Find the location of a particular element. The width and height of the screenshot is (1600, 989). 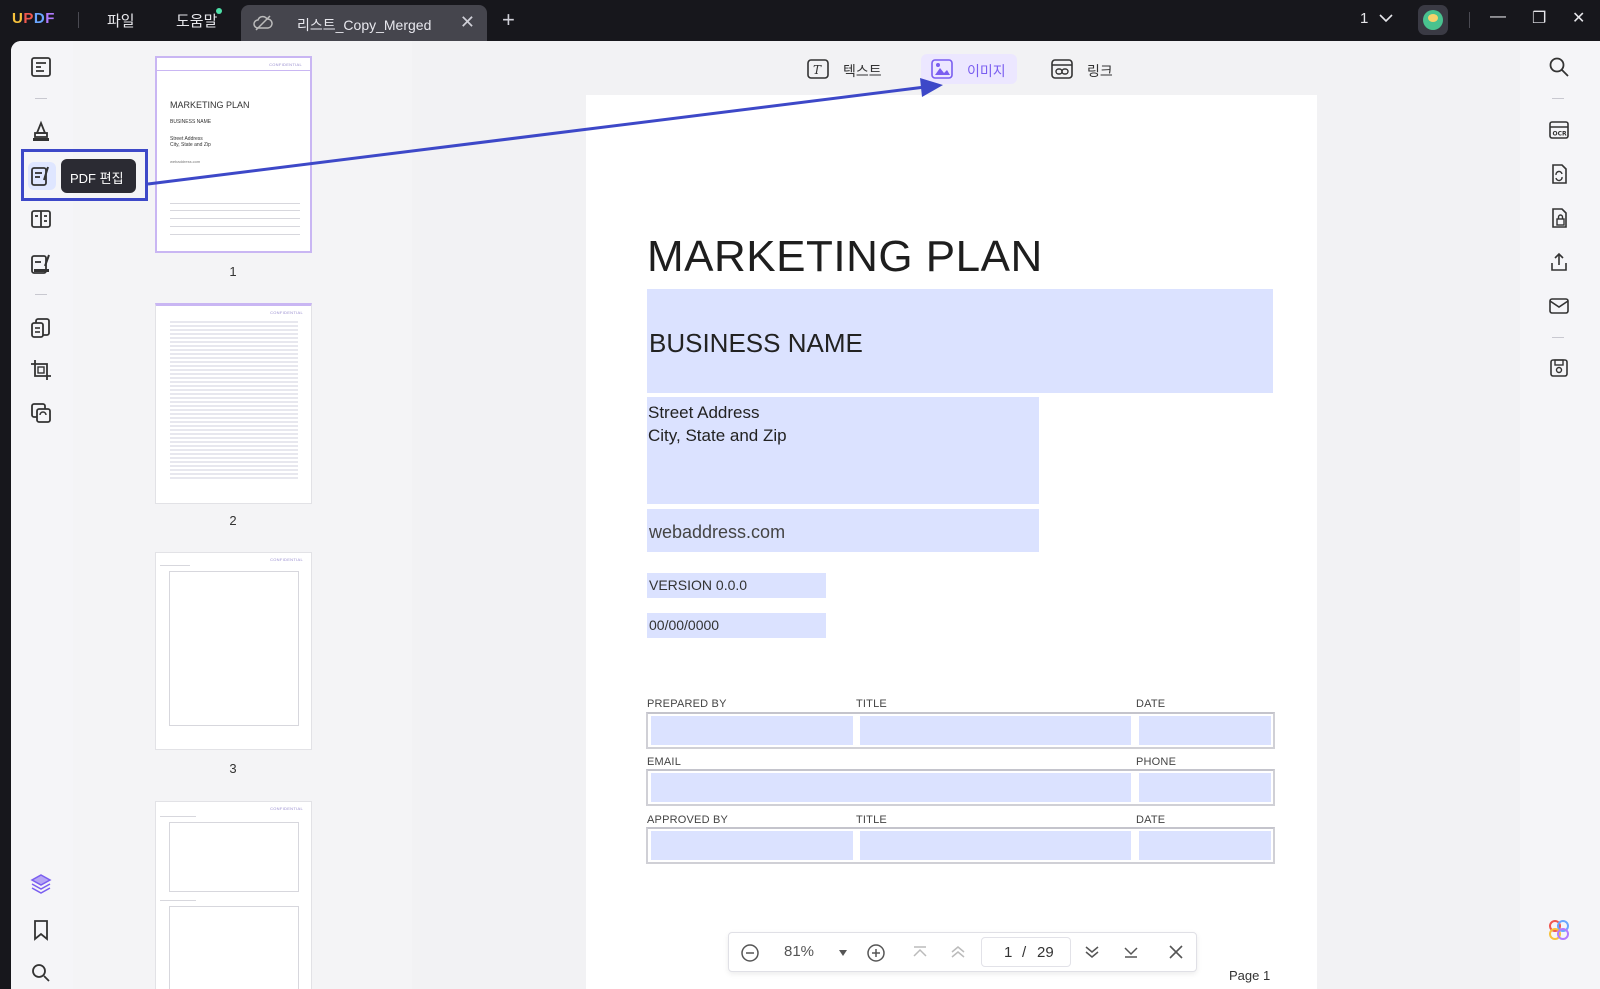

thumb-addr2: City, State and Zip is located at coordinates (190, 145).